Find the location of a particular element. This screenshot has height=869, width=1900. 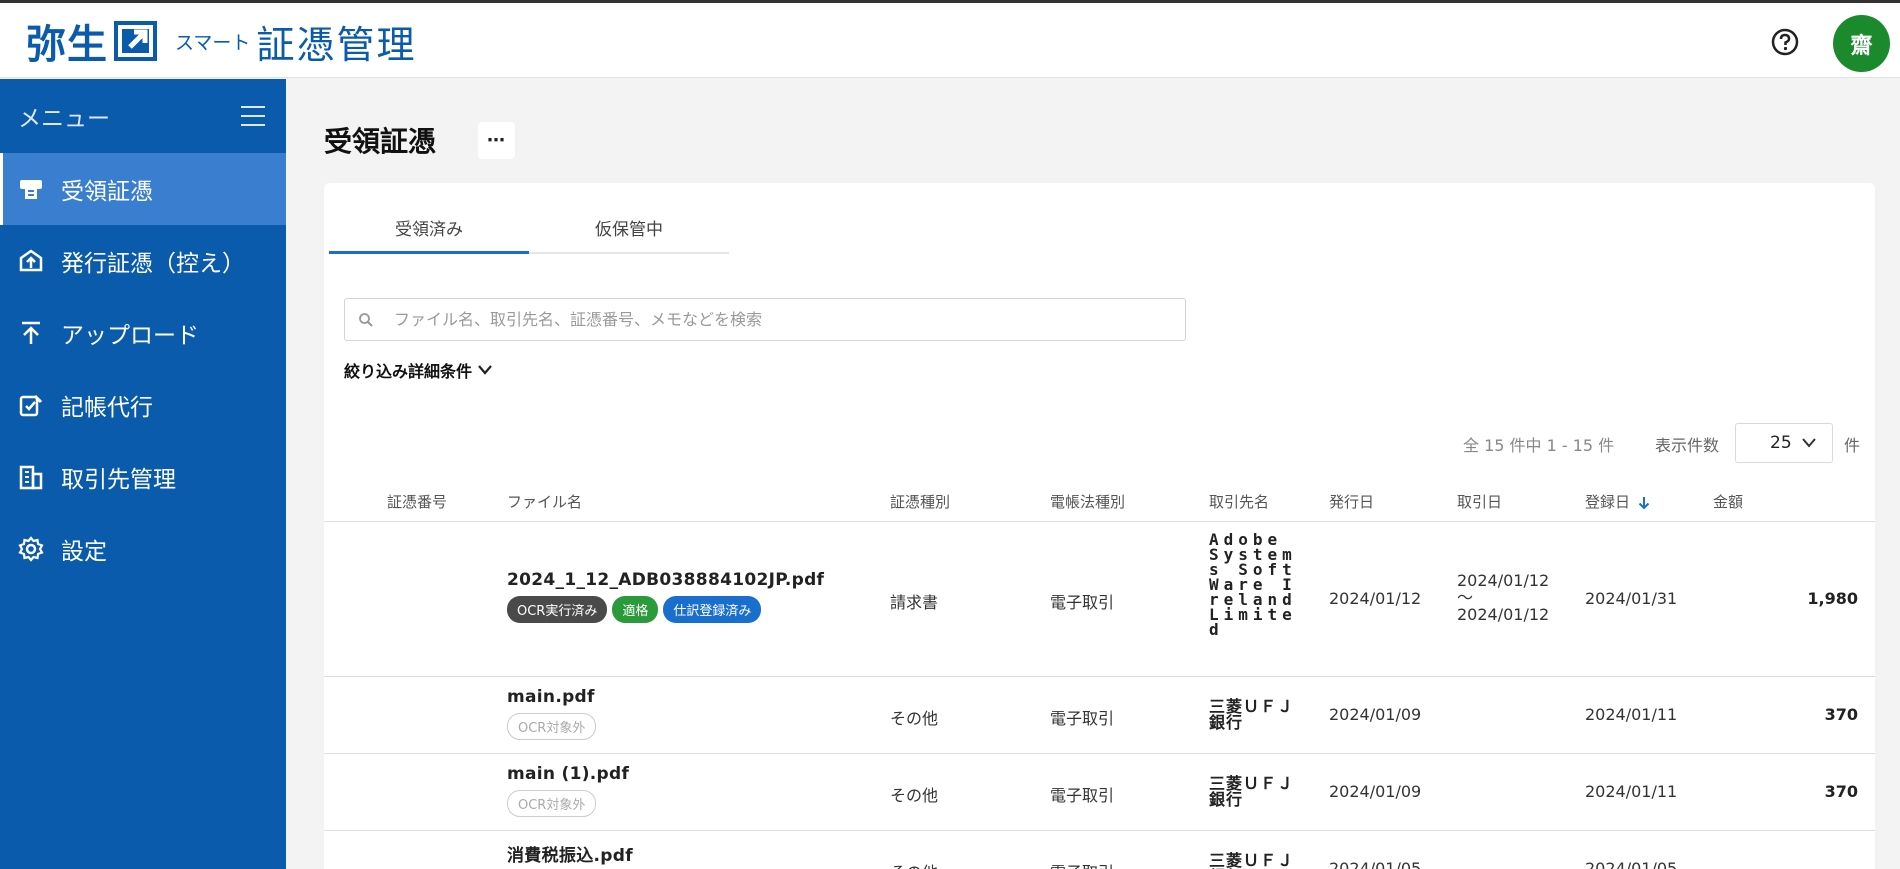

file-name: 2024_1_12_ADB038884102JP.pdf is located at coordinates (665, 580).